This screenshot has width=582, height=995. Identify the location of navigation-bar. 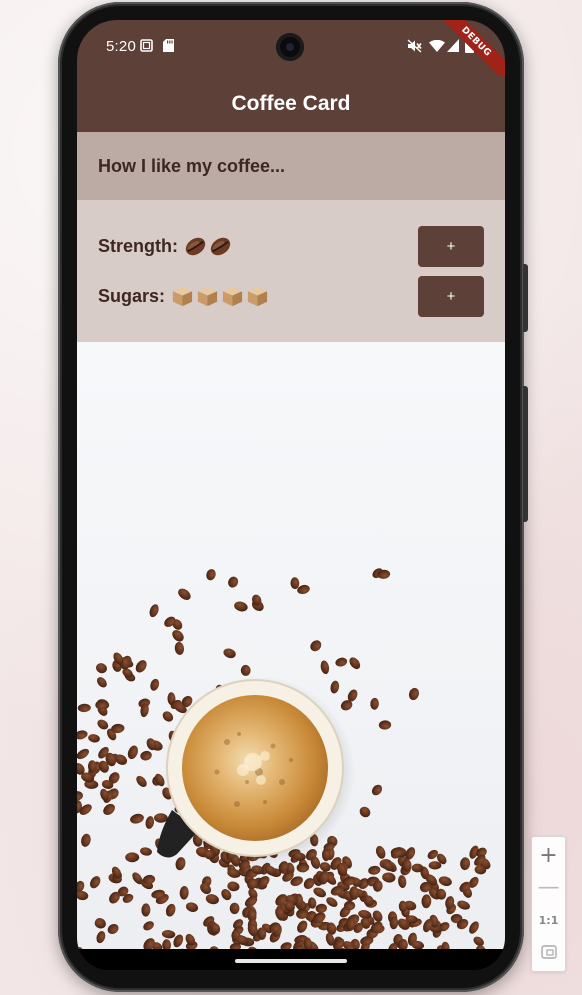
(291, 959).